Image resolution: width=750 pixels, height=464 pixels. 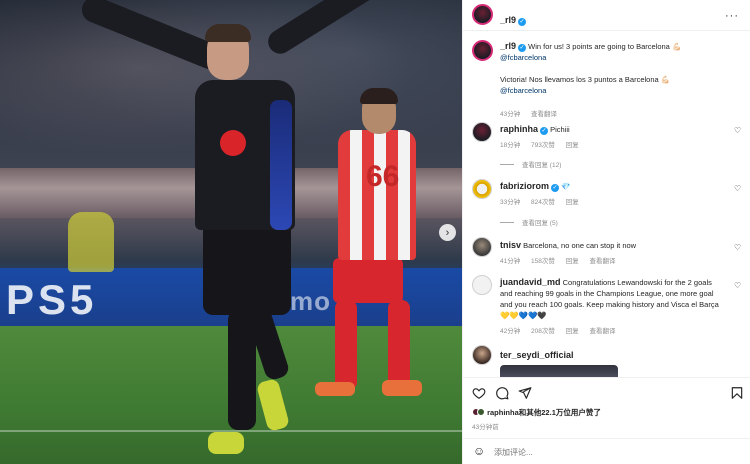 What do you see at coordinates (544, 412) in the screenshot?
I see `likes-text: raphinha和其他22.1万位用户赞了` at bounding box center [544, 412].